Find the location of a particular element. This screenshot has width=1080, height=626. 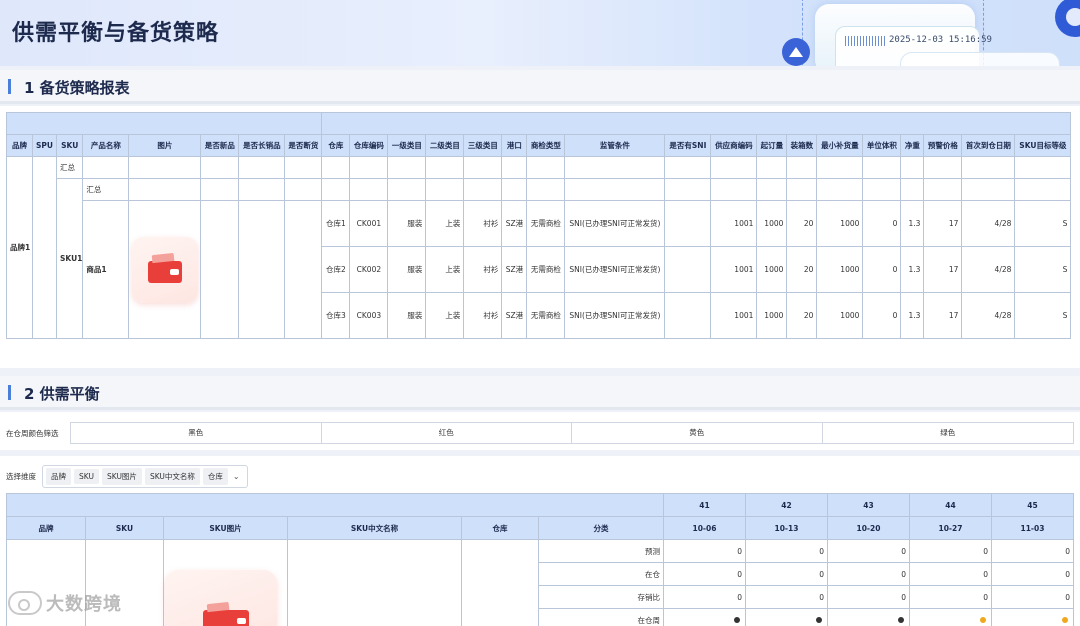

column-header: 分类 is located at coordinates (601, 528).